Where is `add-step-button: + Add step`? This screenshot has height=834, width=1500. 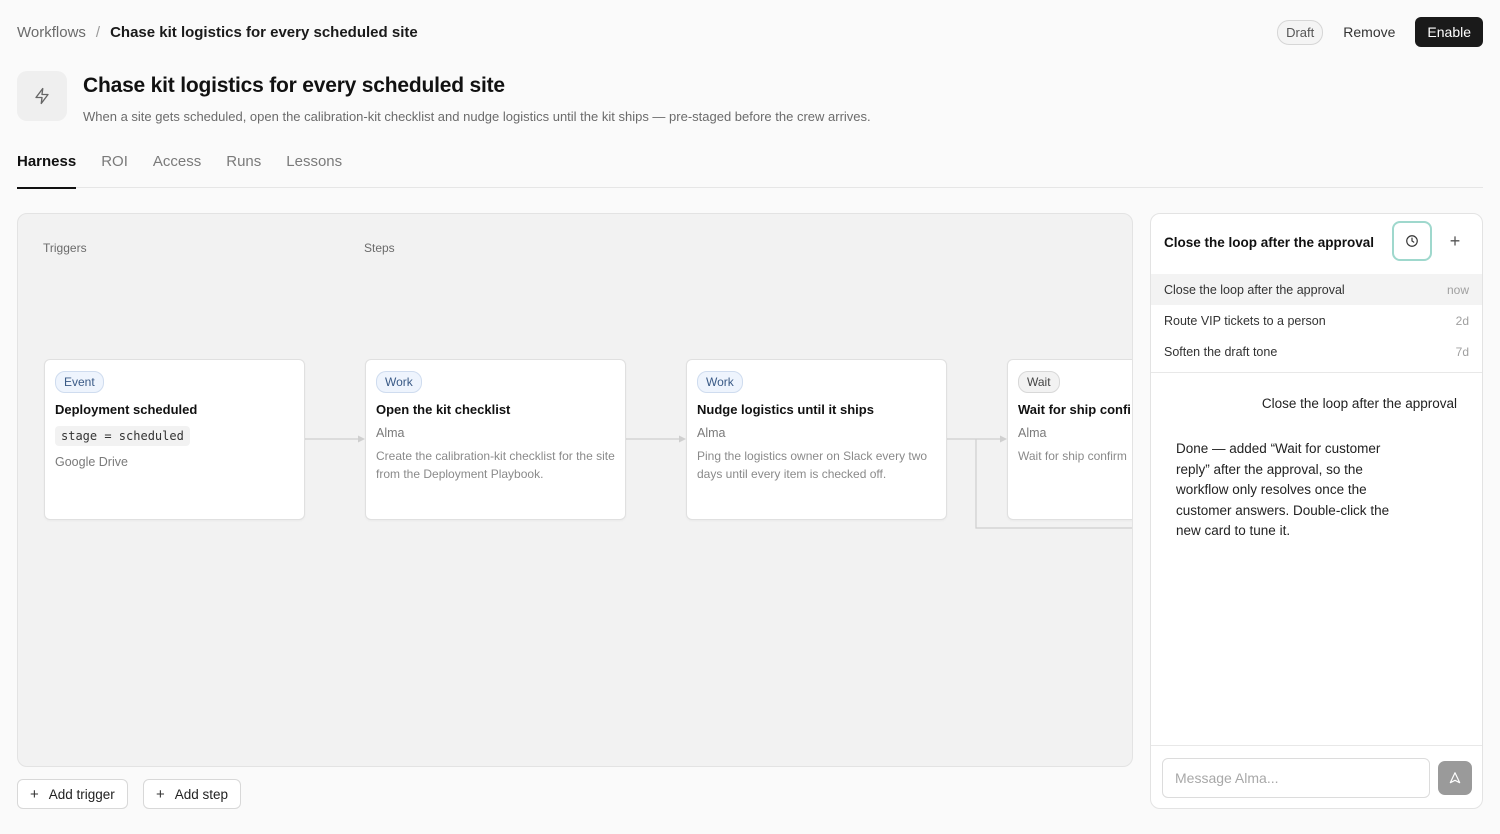 add-step-button: + Add step is located at coordinates (192, 794).